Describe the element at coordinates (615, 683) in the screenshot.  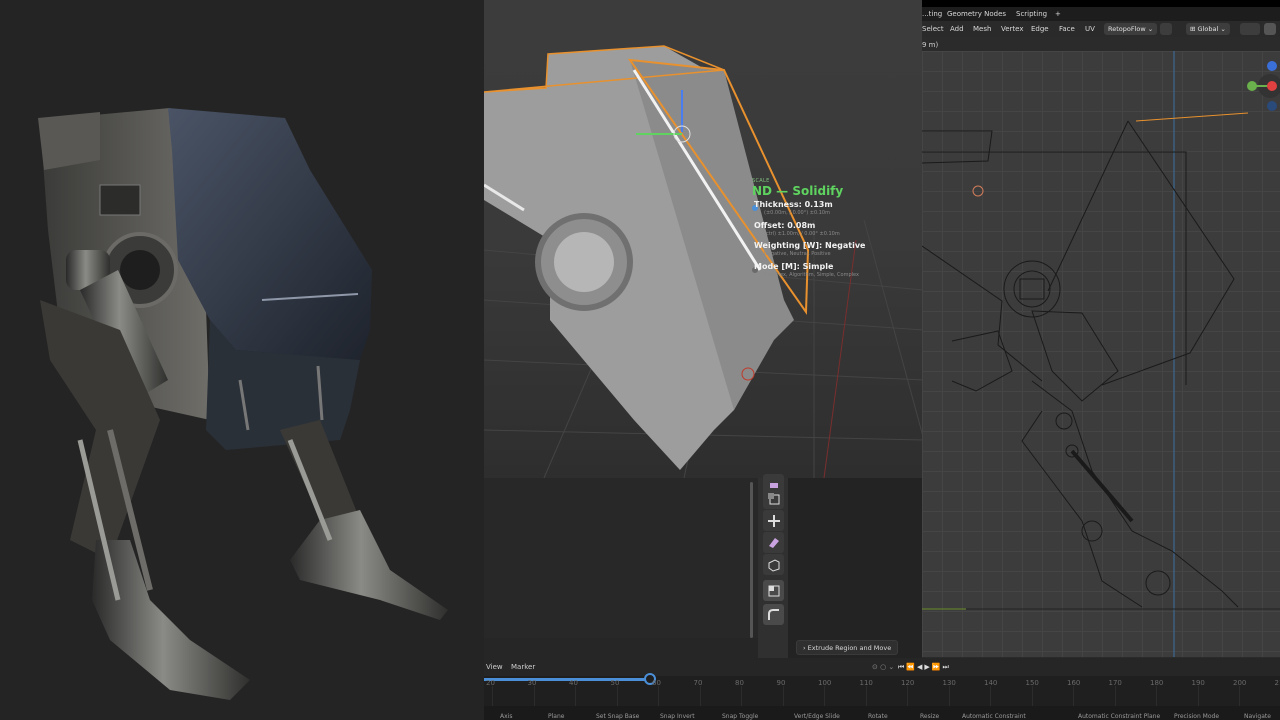
I see `timeline-tick-label: 50` at that location.